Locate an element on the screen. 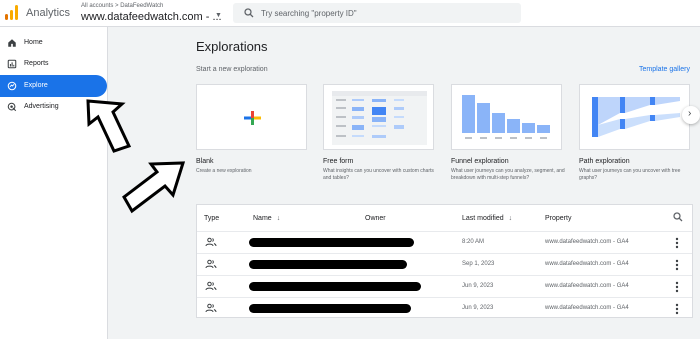 The height and width of the screenshot is (339, 700). column-header-last-modified: Last modified ↓ is located at coordinates (487, 218).